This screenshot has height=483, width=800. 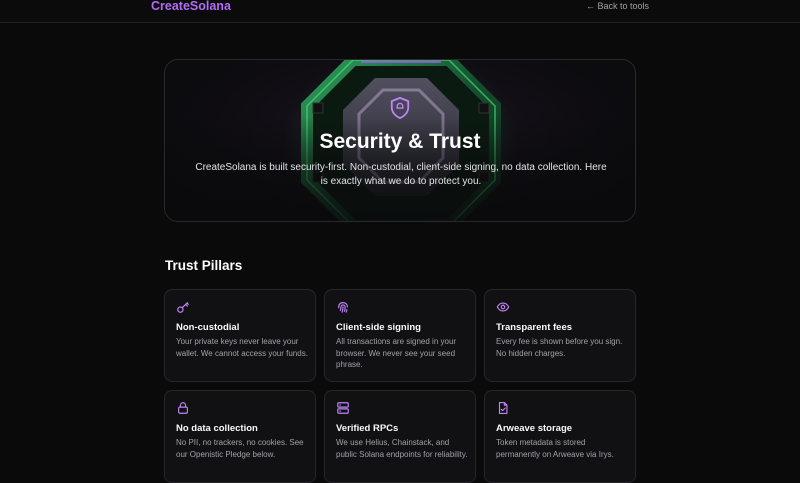 What do you see at coordinates (191, 6) in the screenshot?
I see `brand-logo: CreateSolana` at bounding box center [191, 6].